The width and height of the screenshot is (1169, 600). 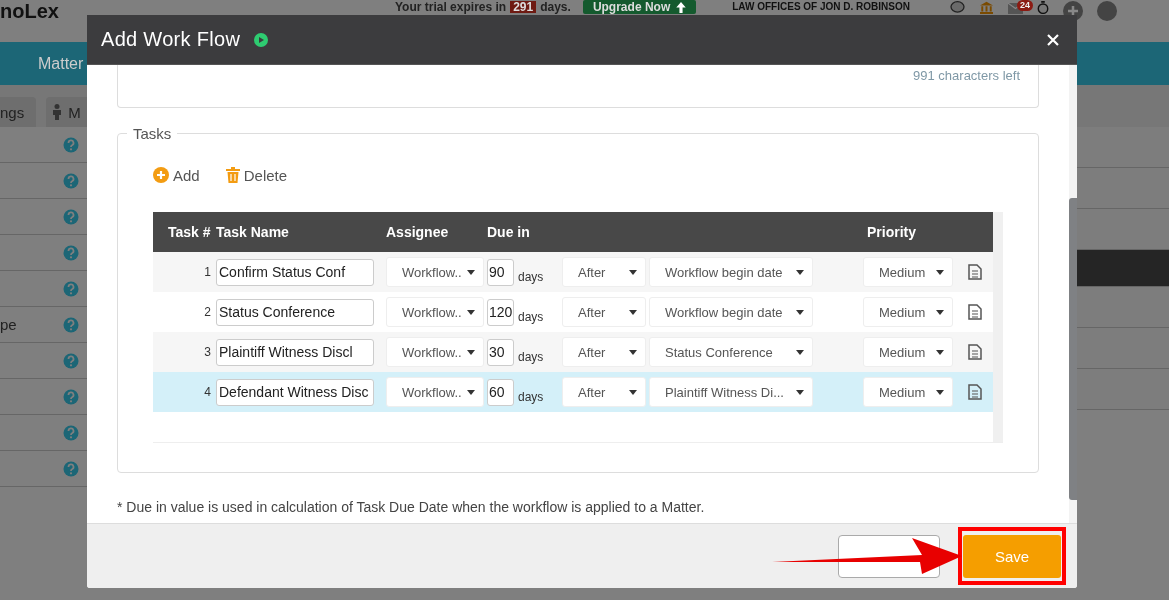 What do you see at coordinates (500, 312) in the screenshot?
I see `due-in-field: 120` at bounding box center [500, 312].